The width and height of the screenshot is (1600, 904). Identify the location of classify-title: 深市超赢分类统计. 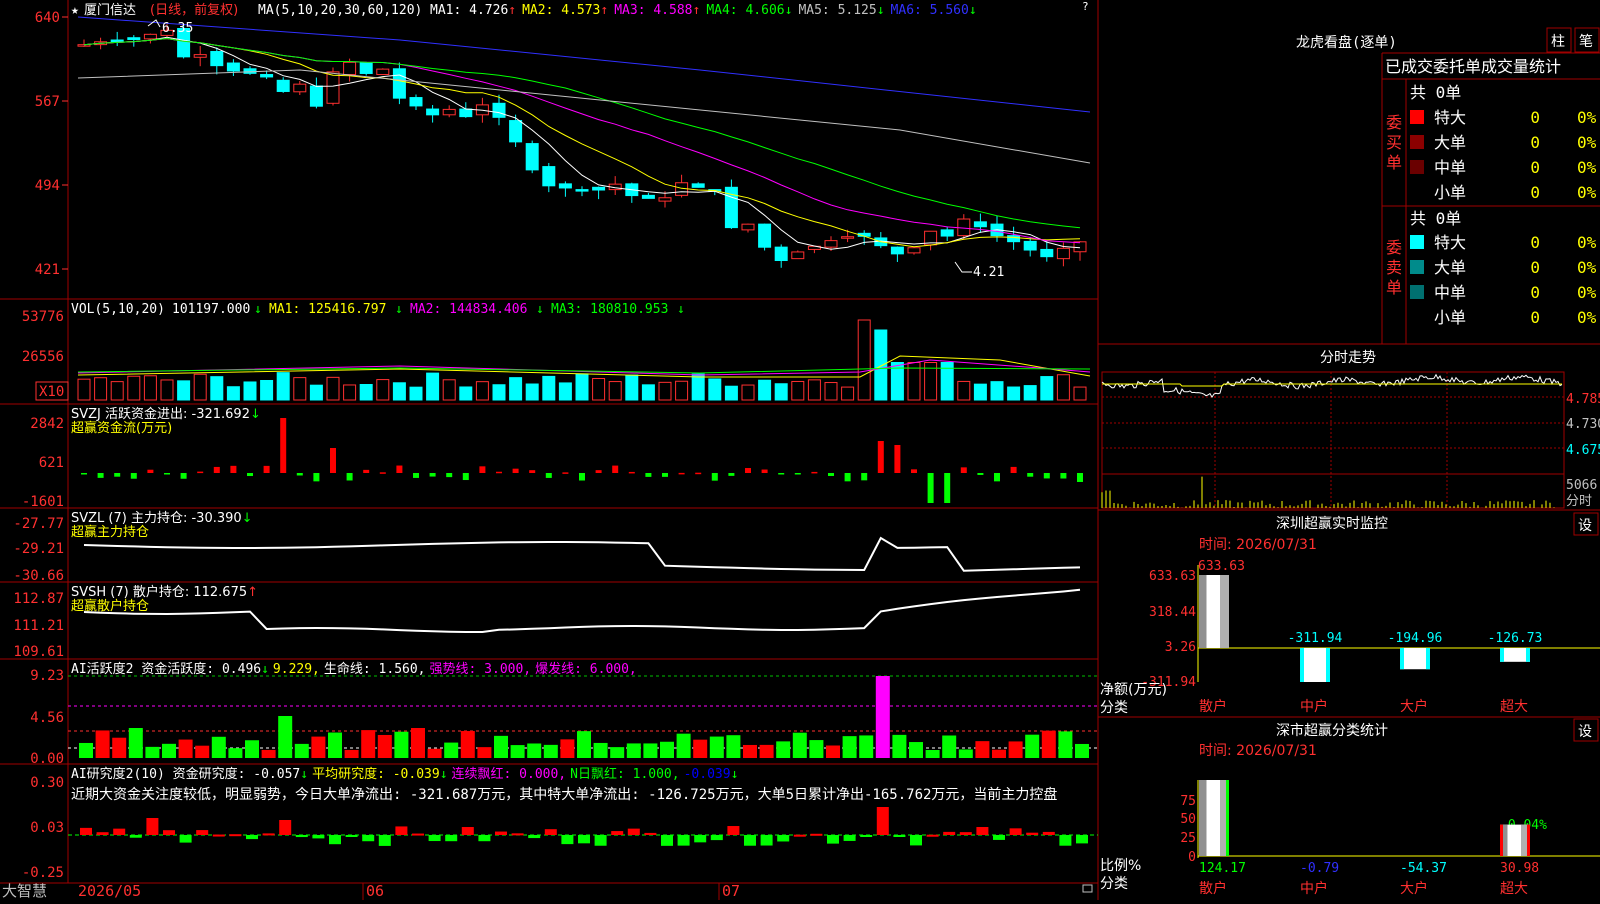
(1332, 730).